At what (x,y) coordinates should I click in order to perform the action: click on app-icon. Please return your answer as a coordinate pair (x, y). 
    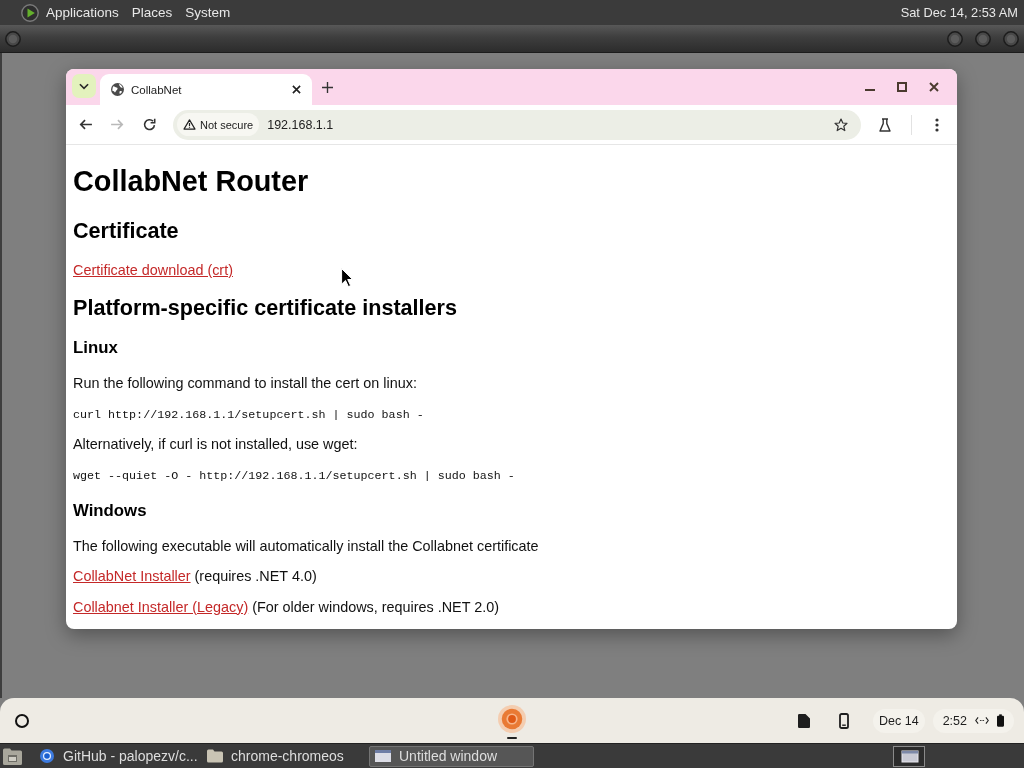
    Looking at the image, I should click on (512, 719).